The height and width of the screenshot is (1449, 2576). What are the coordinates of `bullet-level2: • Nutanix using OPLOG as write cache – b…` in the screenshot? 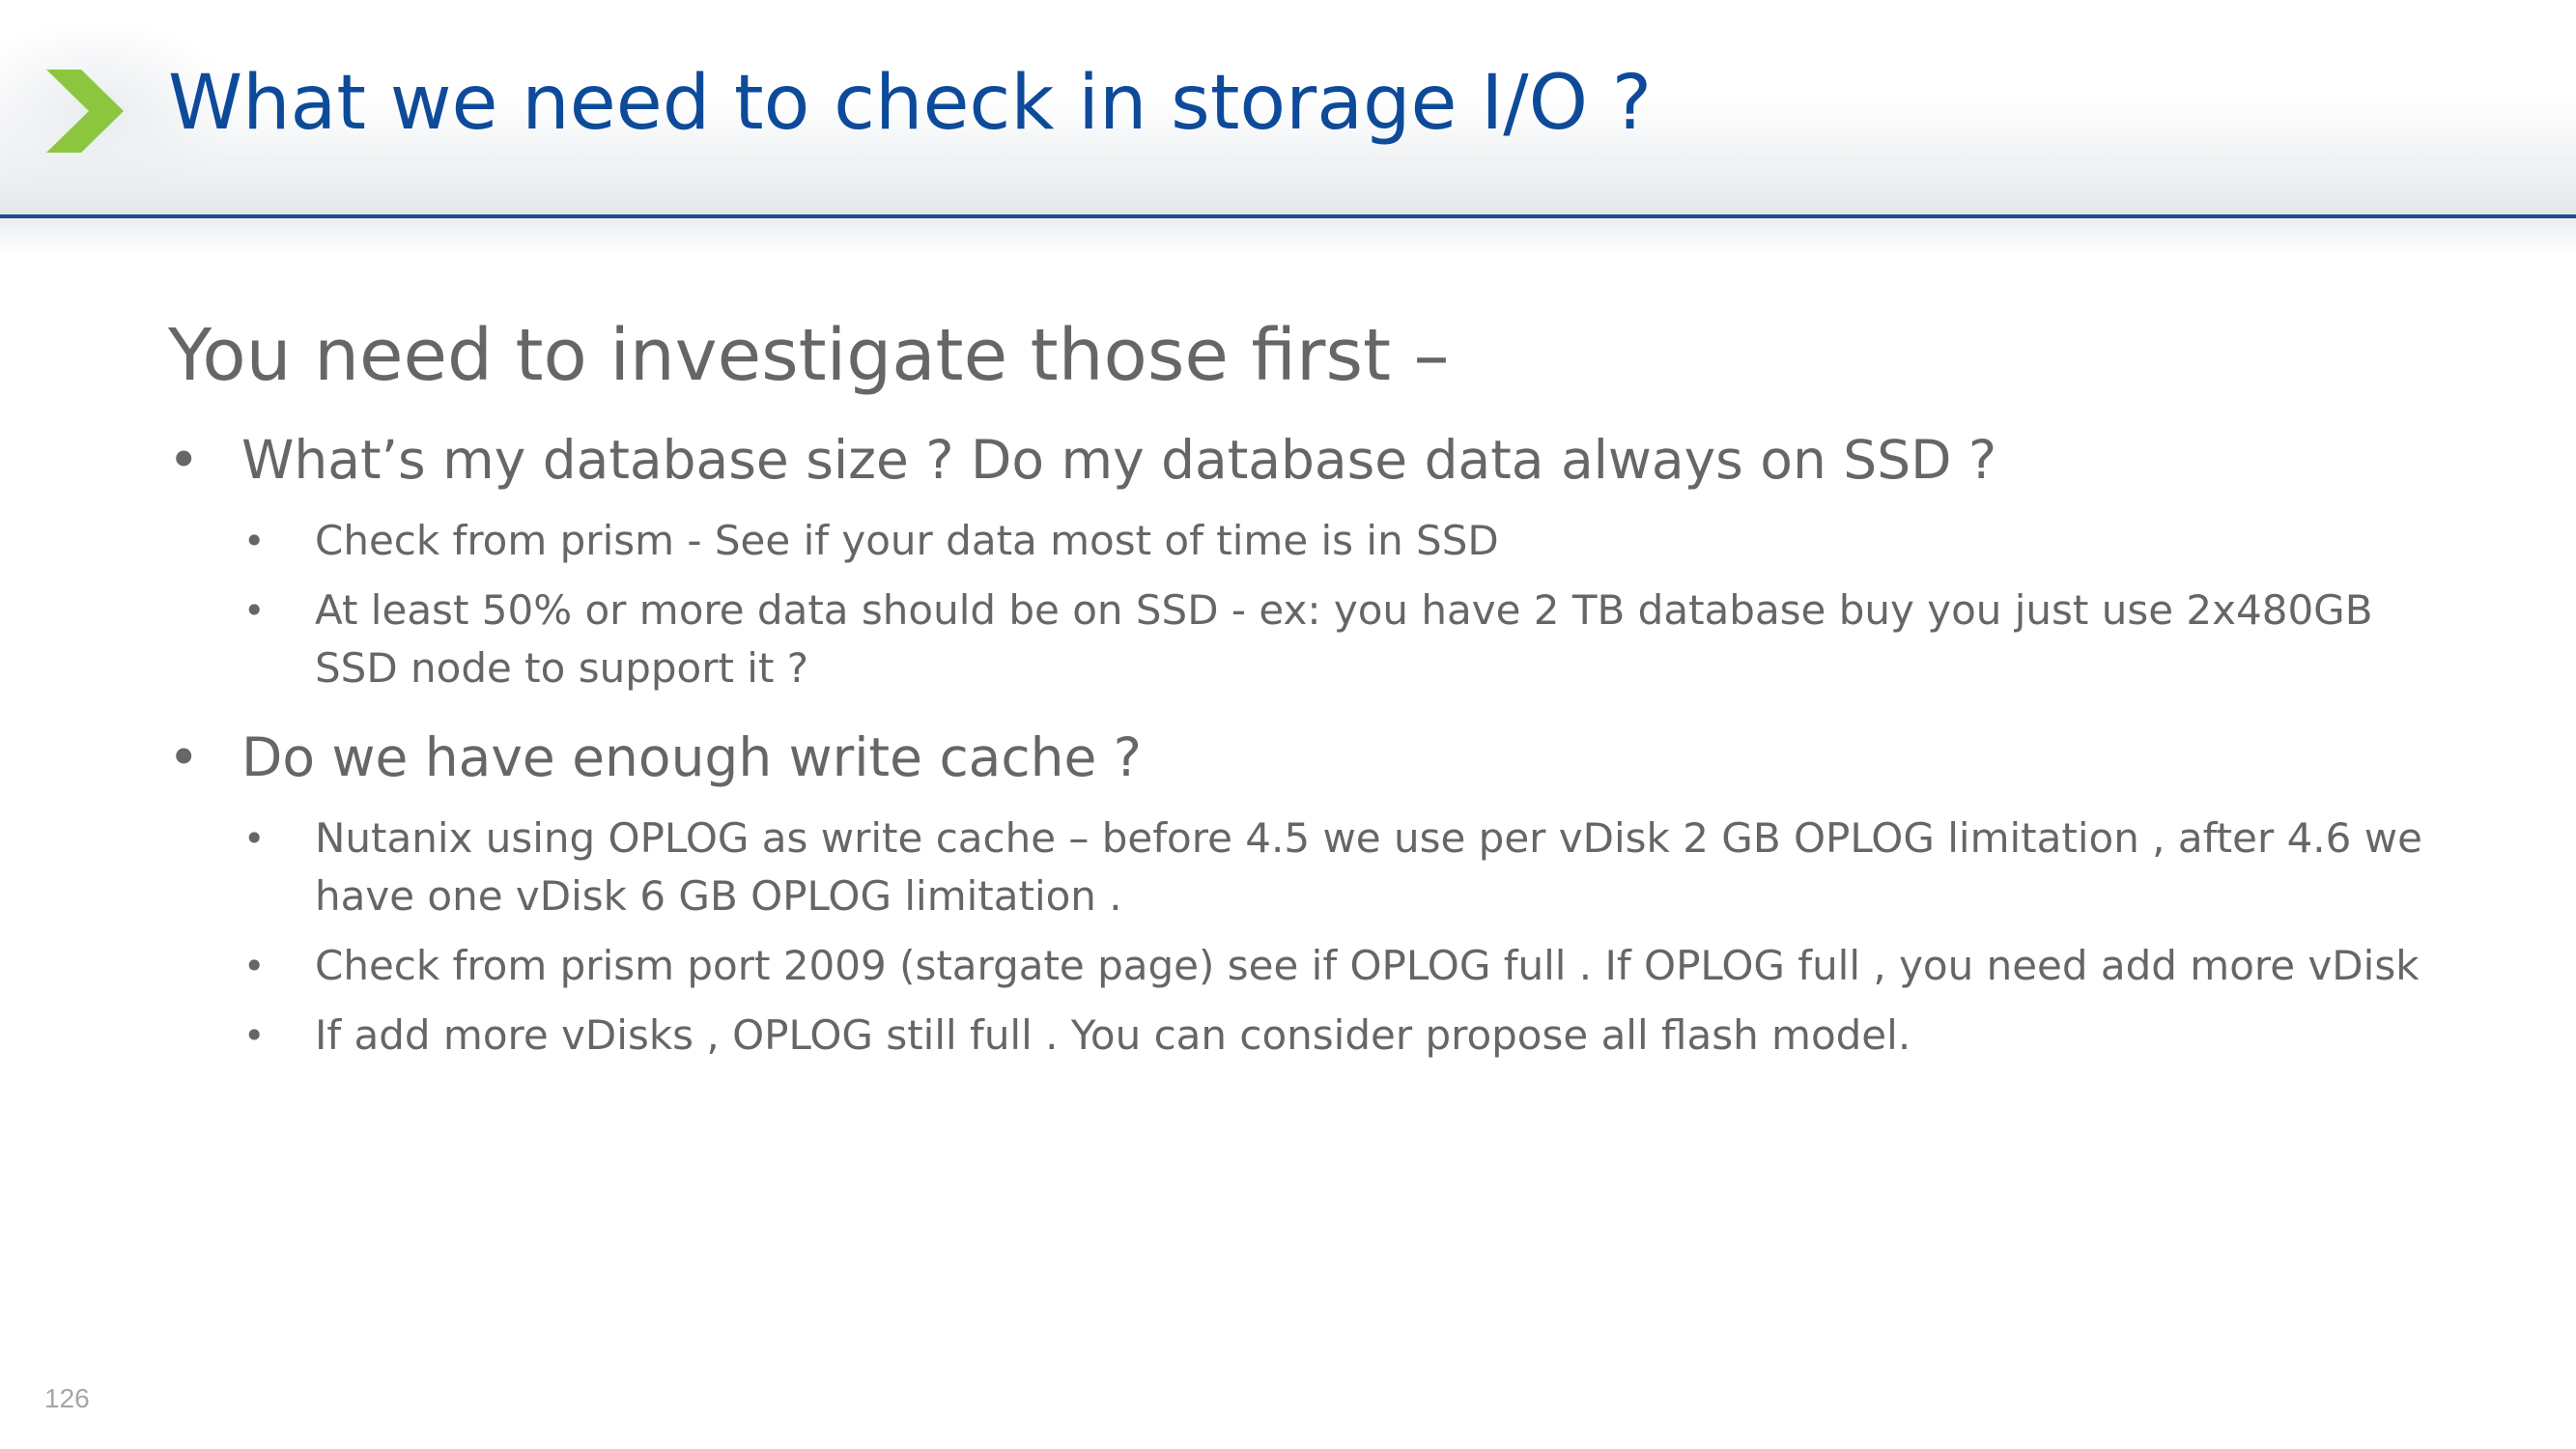 It's located at (1317, 867).